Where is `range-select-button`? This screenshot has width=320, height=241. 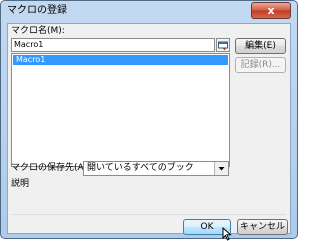 range-select-button is located at coordinates (223, 45).